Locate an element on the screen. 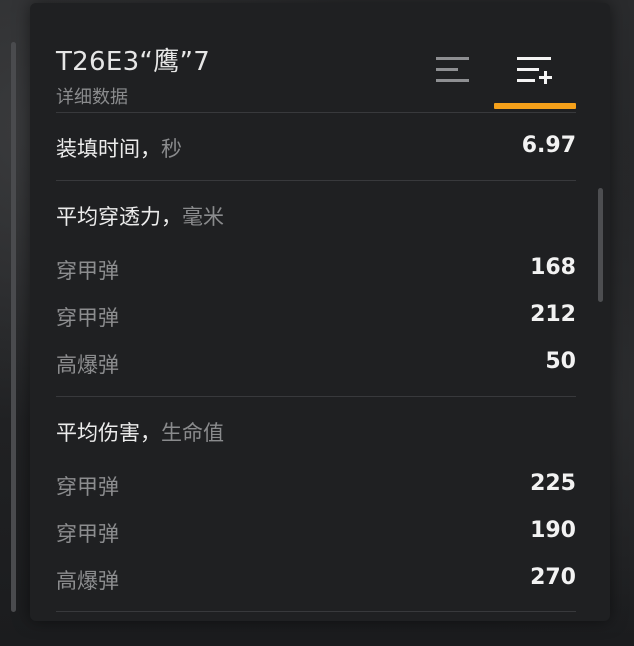 This screenshot has height=646, width=634. damage-shell-1-value: 225 is located at coordinates (553, 483).